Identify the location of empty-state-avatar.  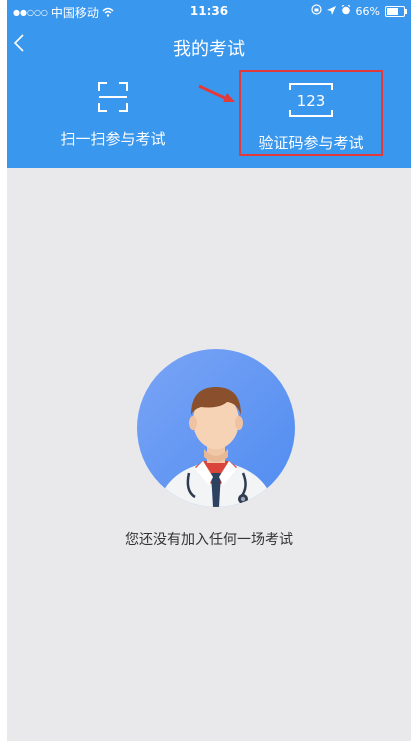
(216, 428).